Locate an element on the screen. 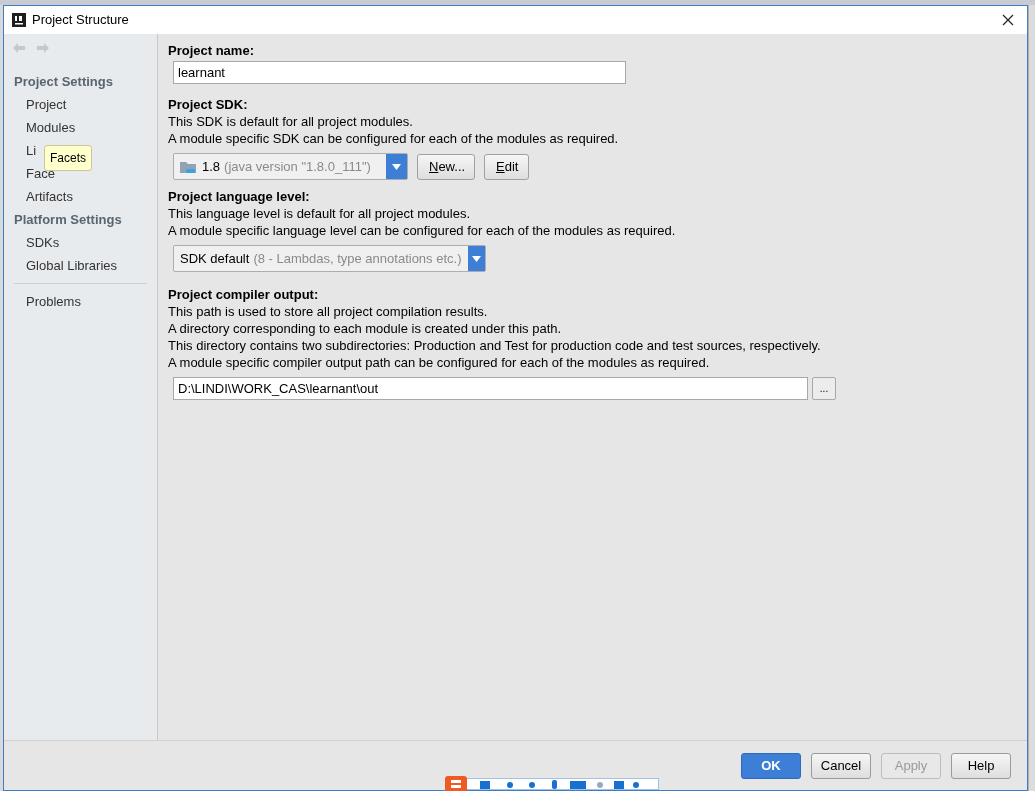  sidebar-item: Li is located at coordinates (31, 150).